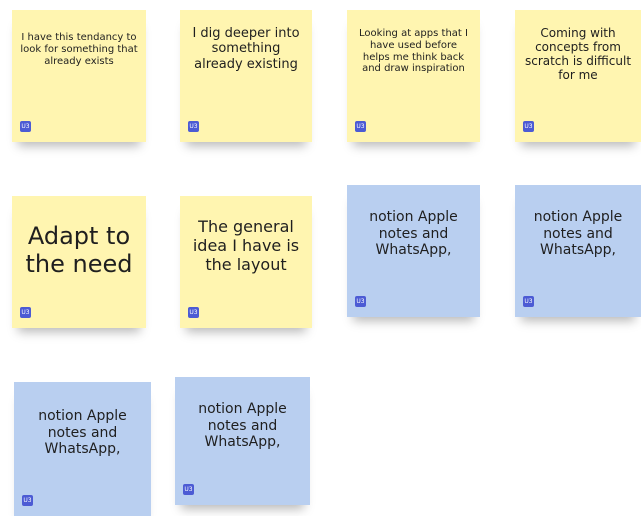 The height and width of the screenshot is (516, 641). Describe the element at coordinates (79, 250) in the screenshot. I see `sticky-note-text: Adapt to the need` at that location.